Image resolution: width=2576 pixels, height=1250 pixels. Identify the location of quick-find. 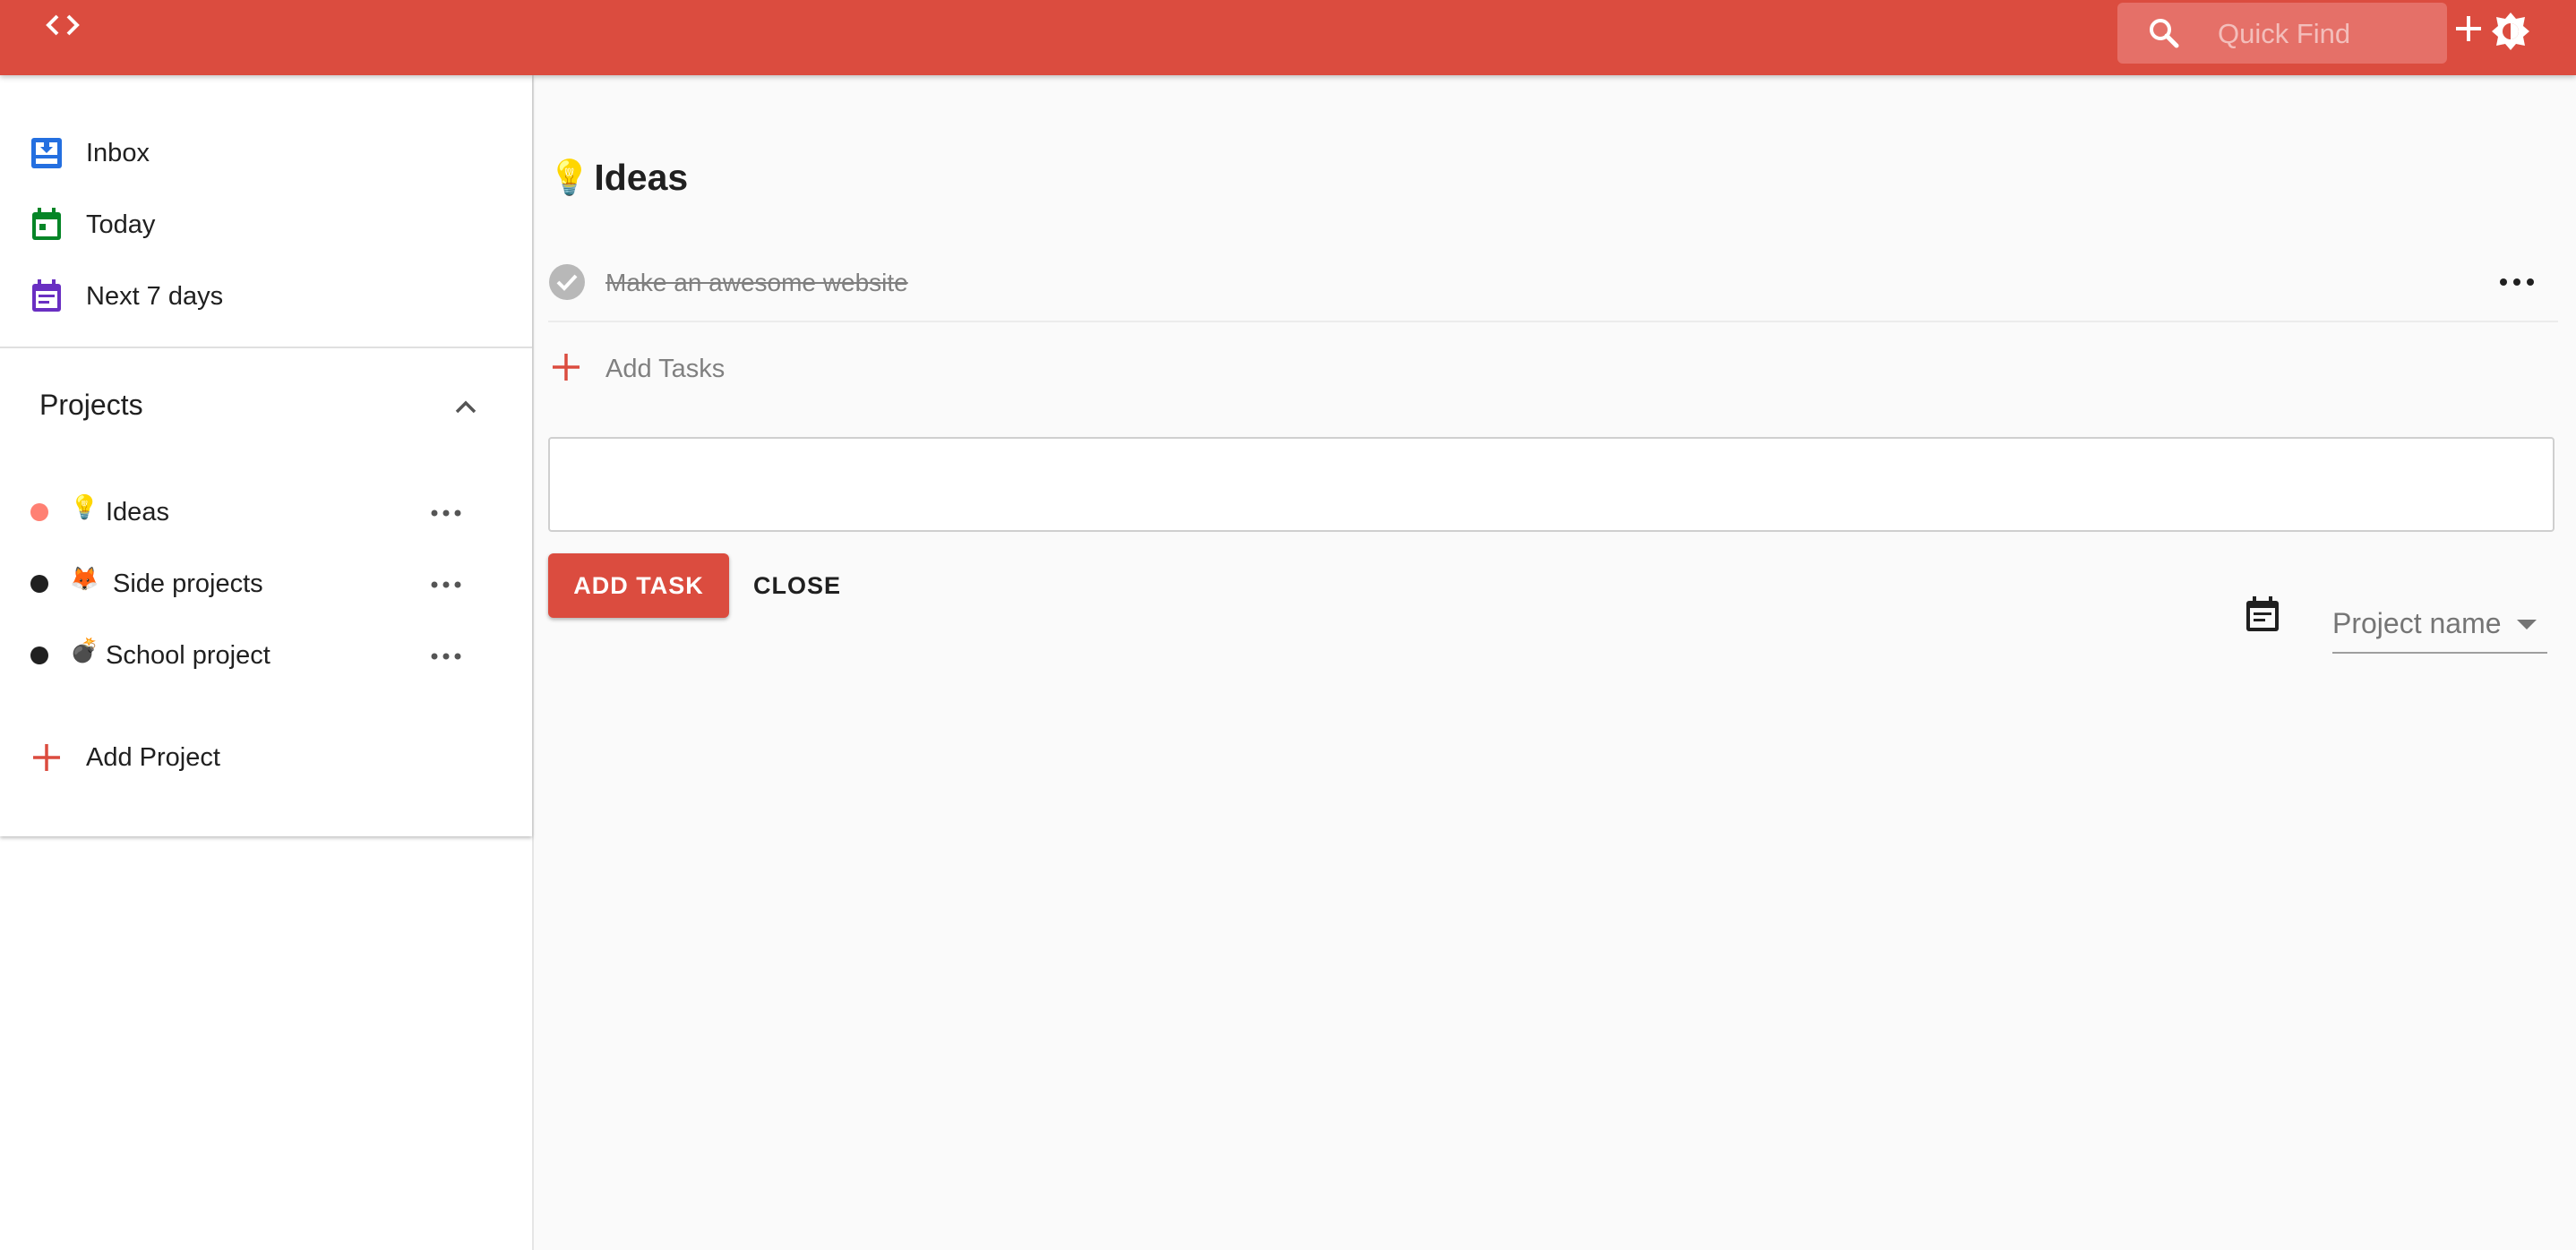
(2282, 33).